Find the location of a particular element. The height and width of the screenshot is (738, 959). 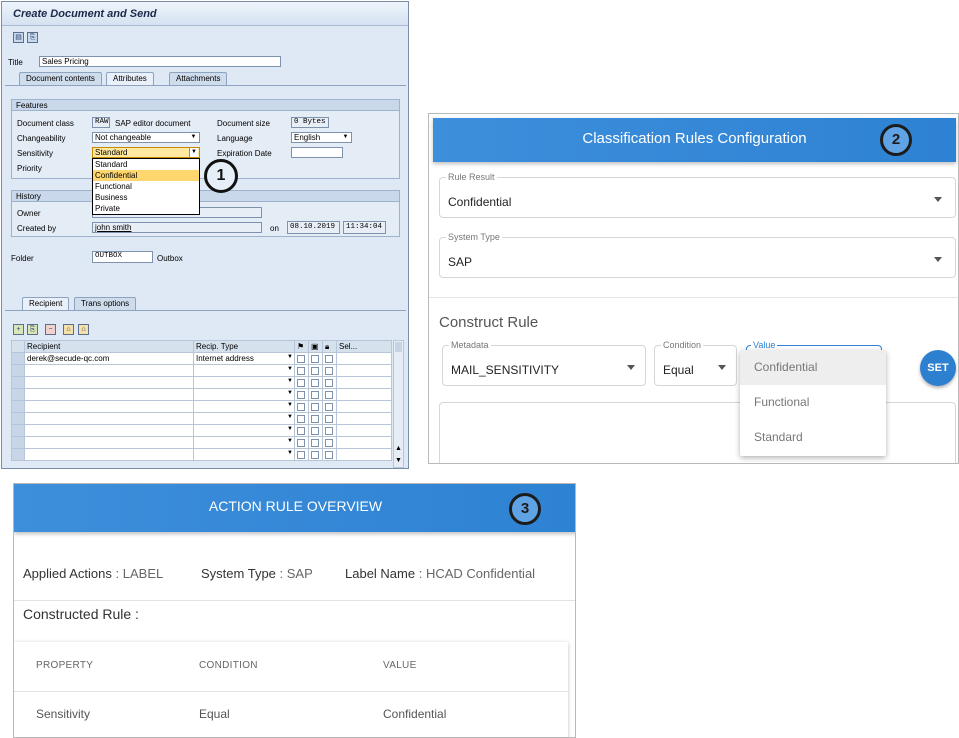

tab-recipient: Recipient is located at coordinates (46, 303).